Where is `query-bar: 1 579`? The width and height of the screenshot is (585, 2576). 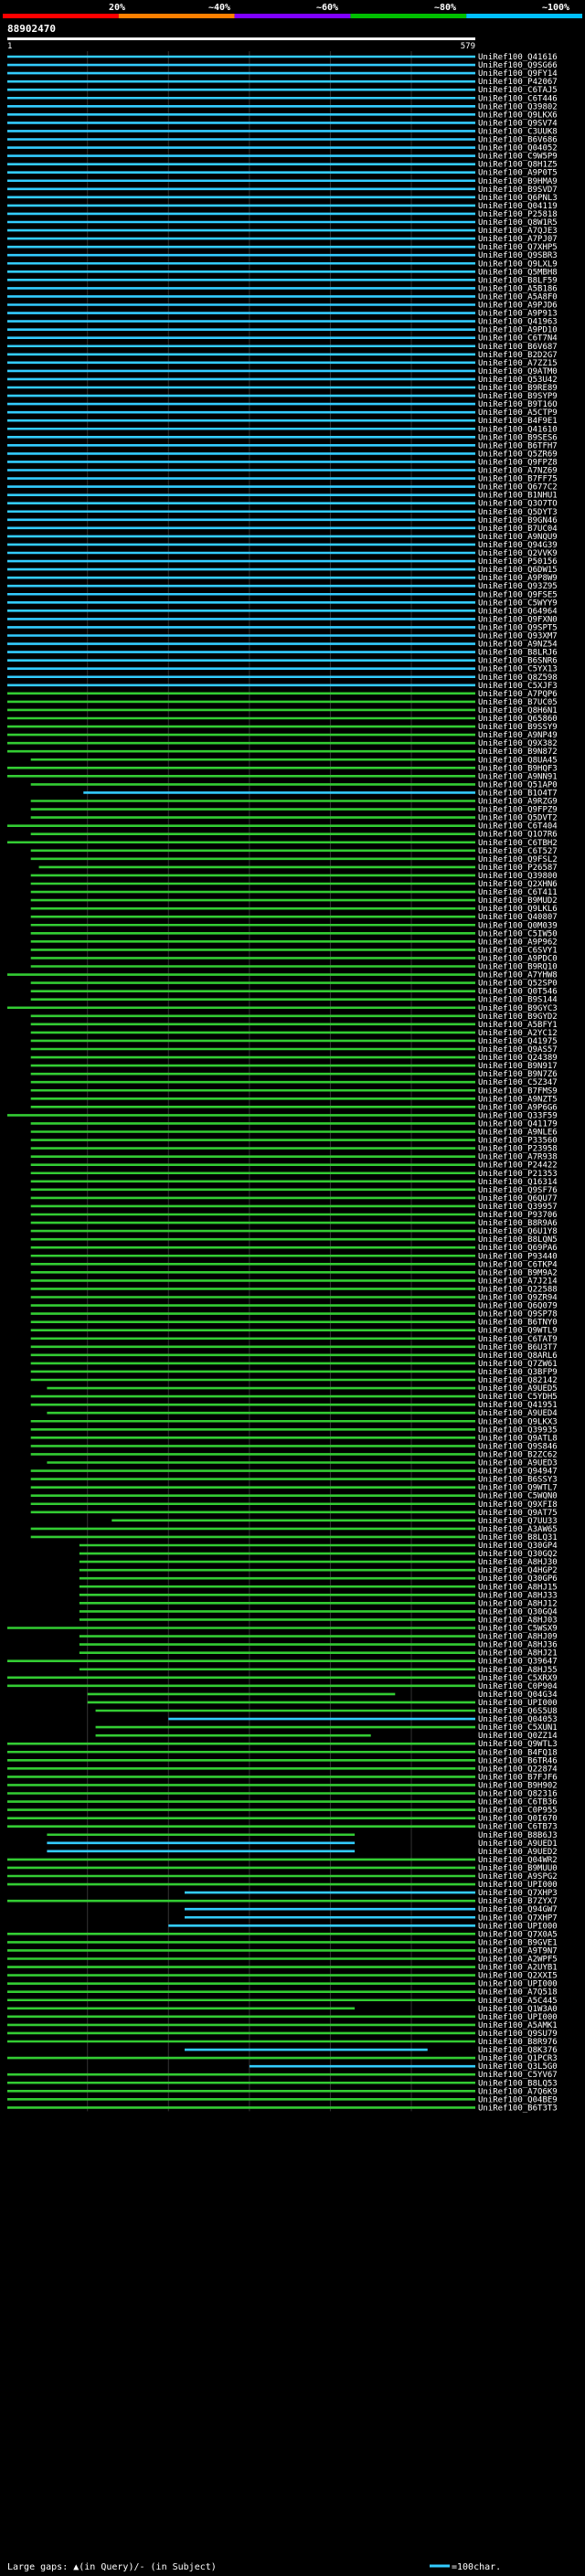 query-bar: 1 579 is located at coordinates (241, 44).